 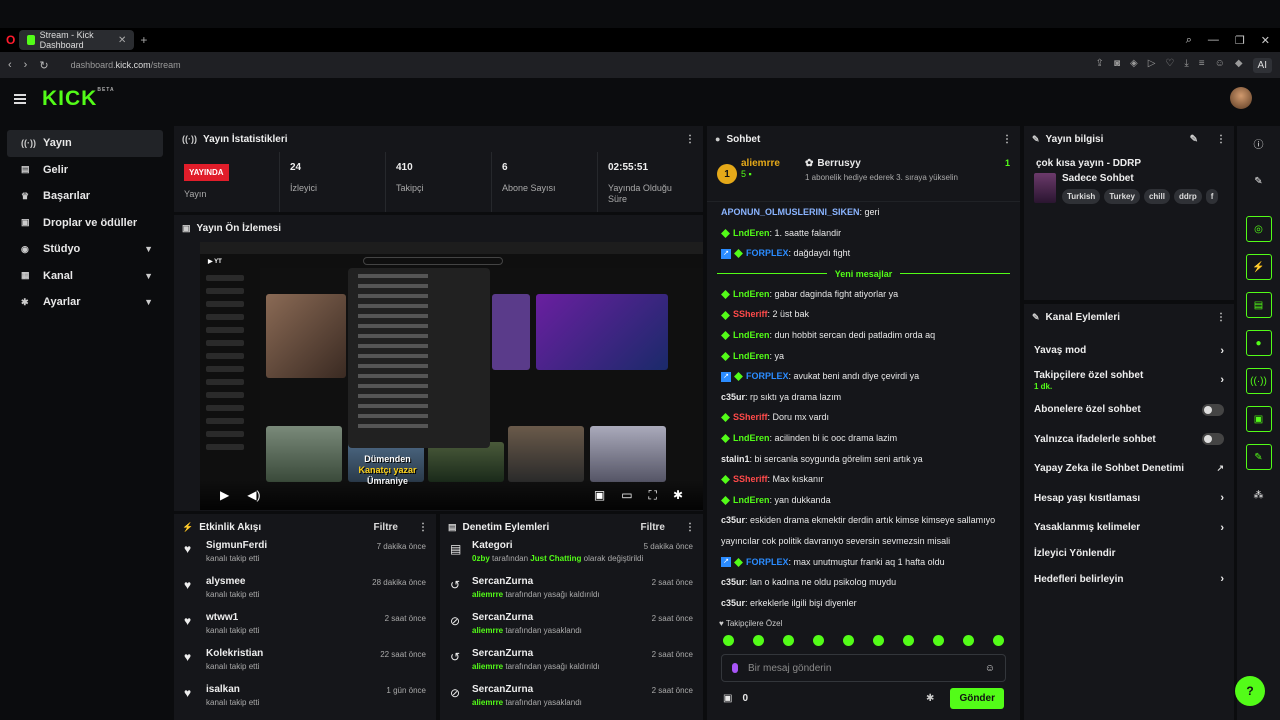 I want to click on sidebar-item-ayarlar: ✱ Ayarlar ▼, so click(x=85, y=302).